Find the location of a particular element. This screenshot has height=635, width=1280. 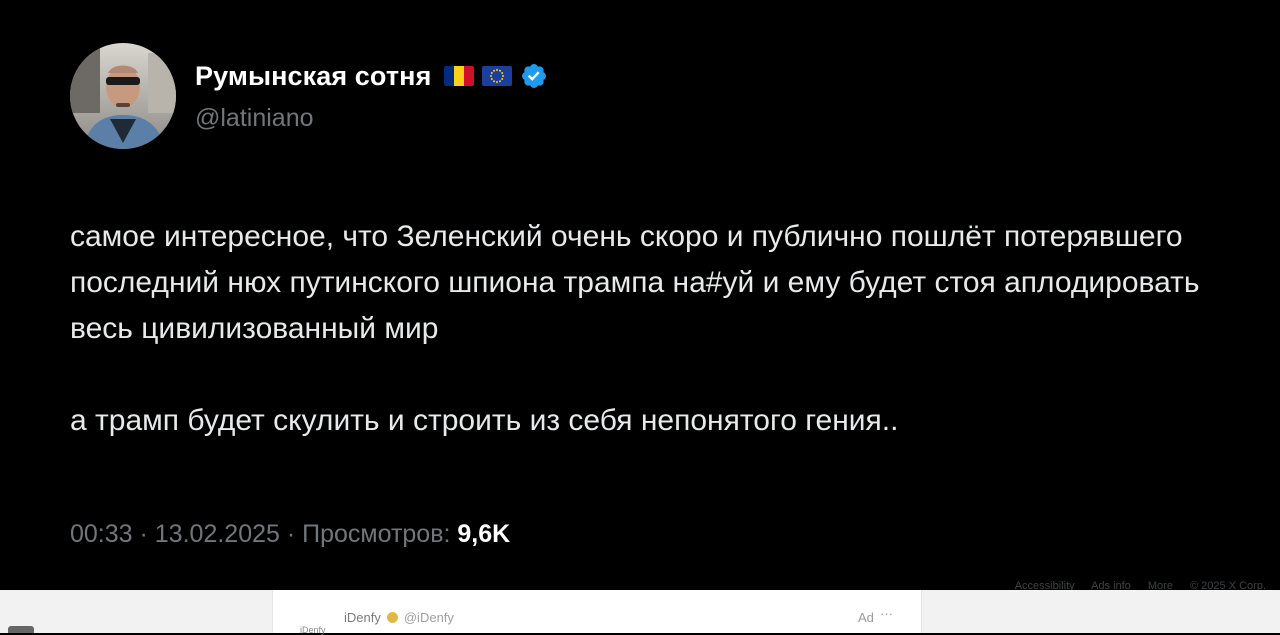

tweet-date: 13.02.2025 is located at coordinates (217, 534).